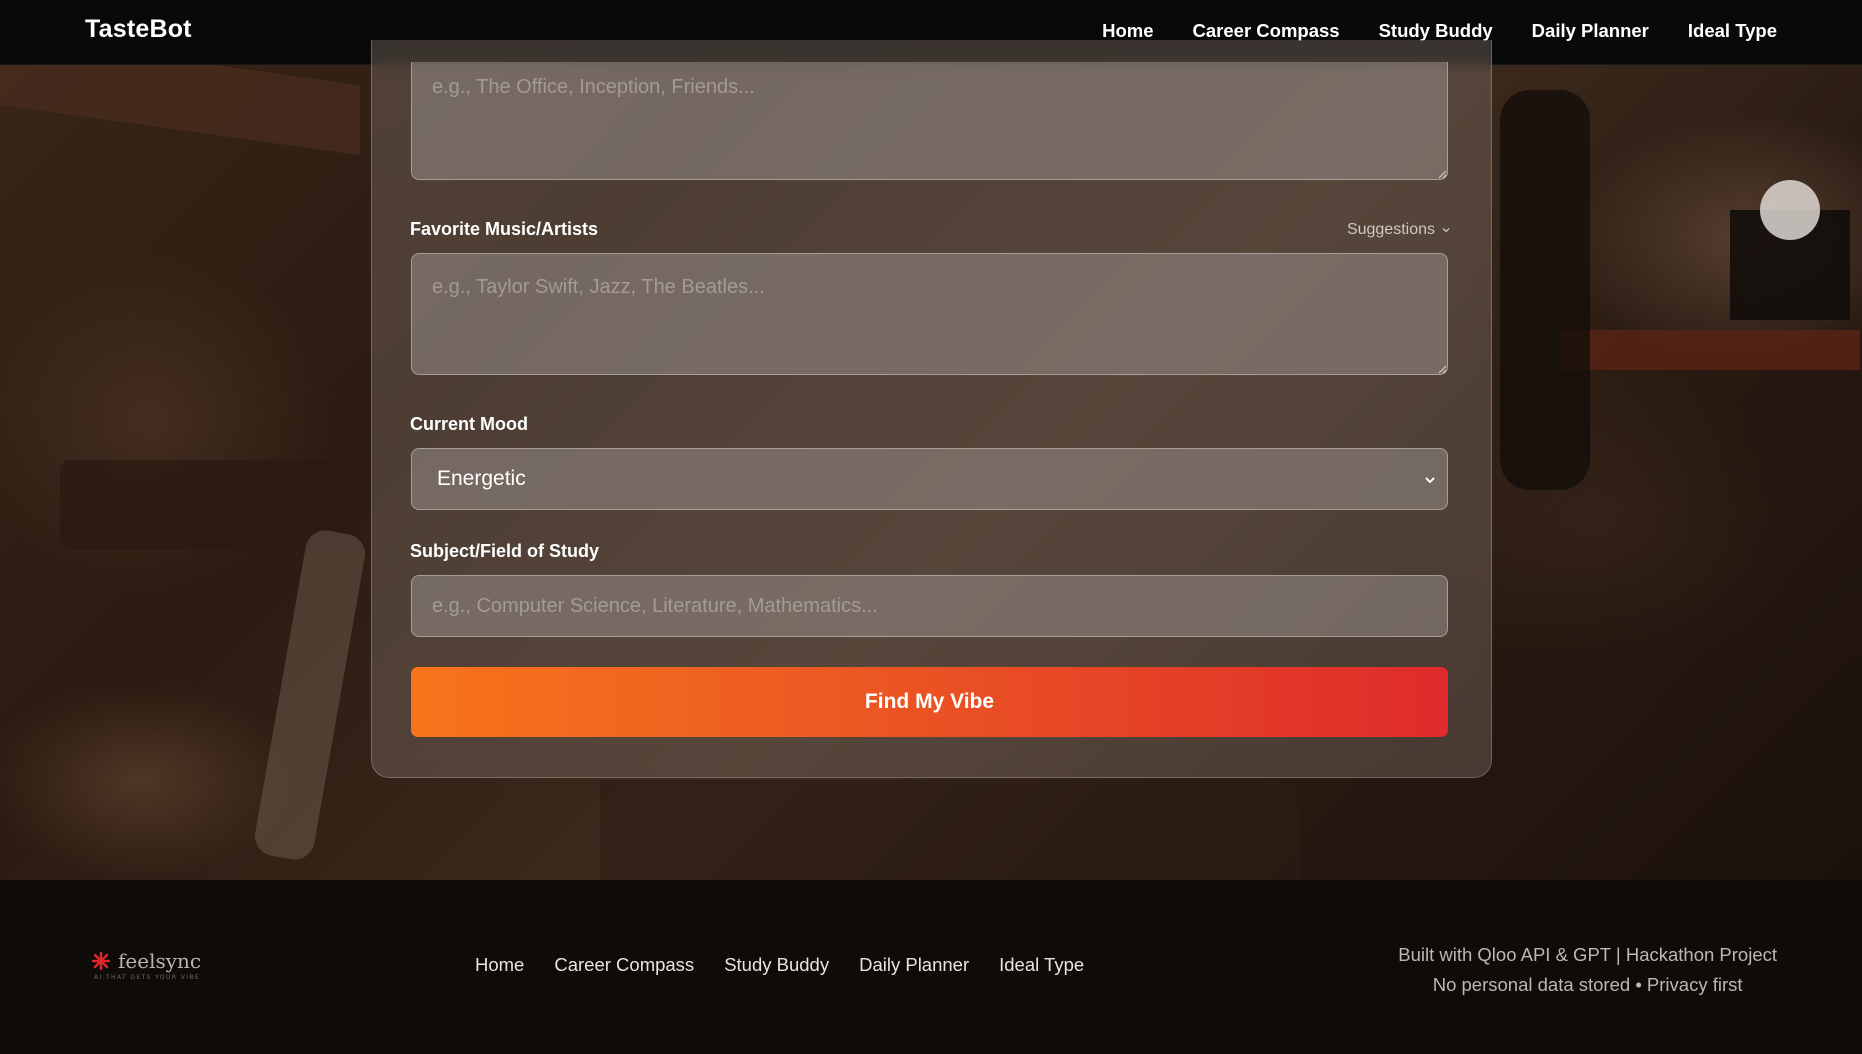  Describe the element at coordinates (1590, 31) in the screenshot. I see `nav-link-daily-planner: Daily Planner` at that location.